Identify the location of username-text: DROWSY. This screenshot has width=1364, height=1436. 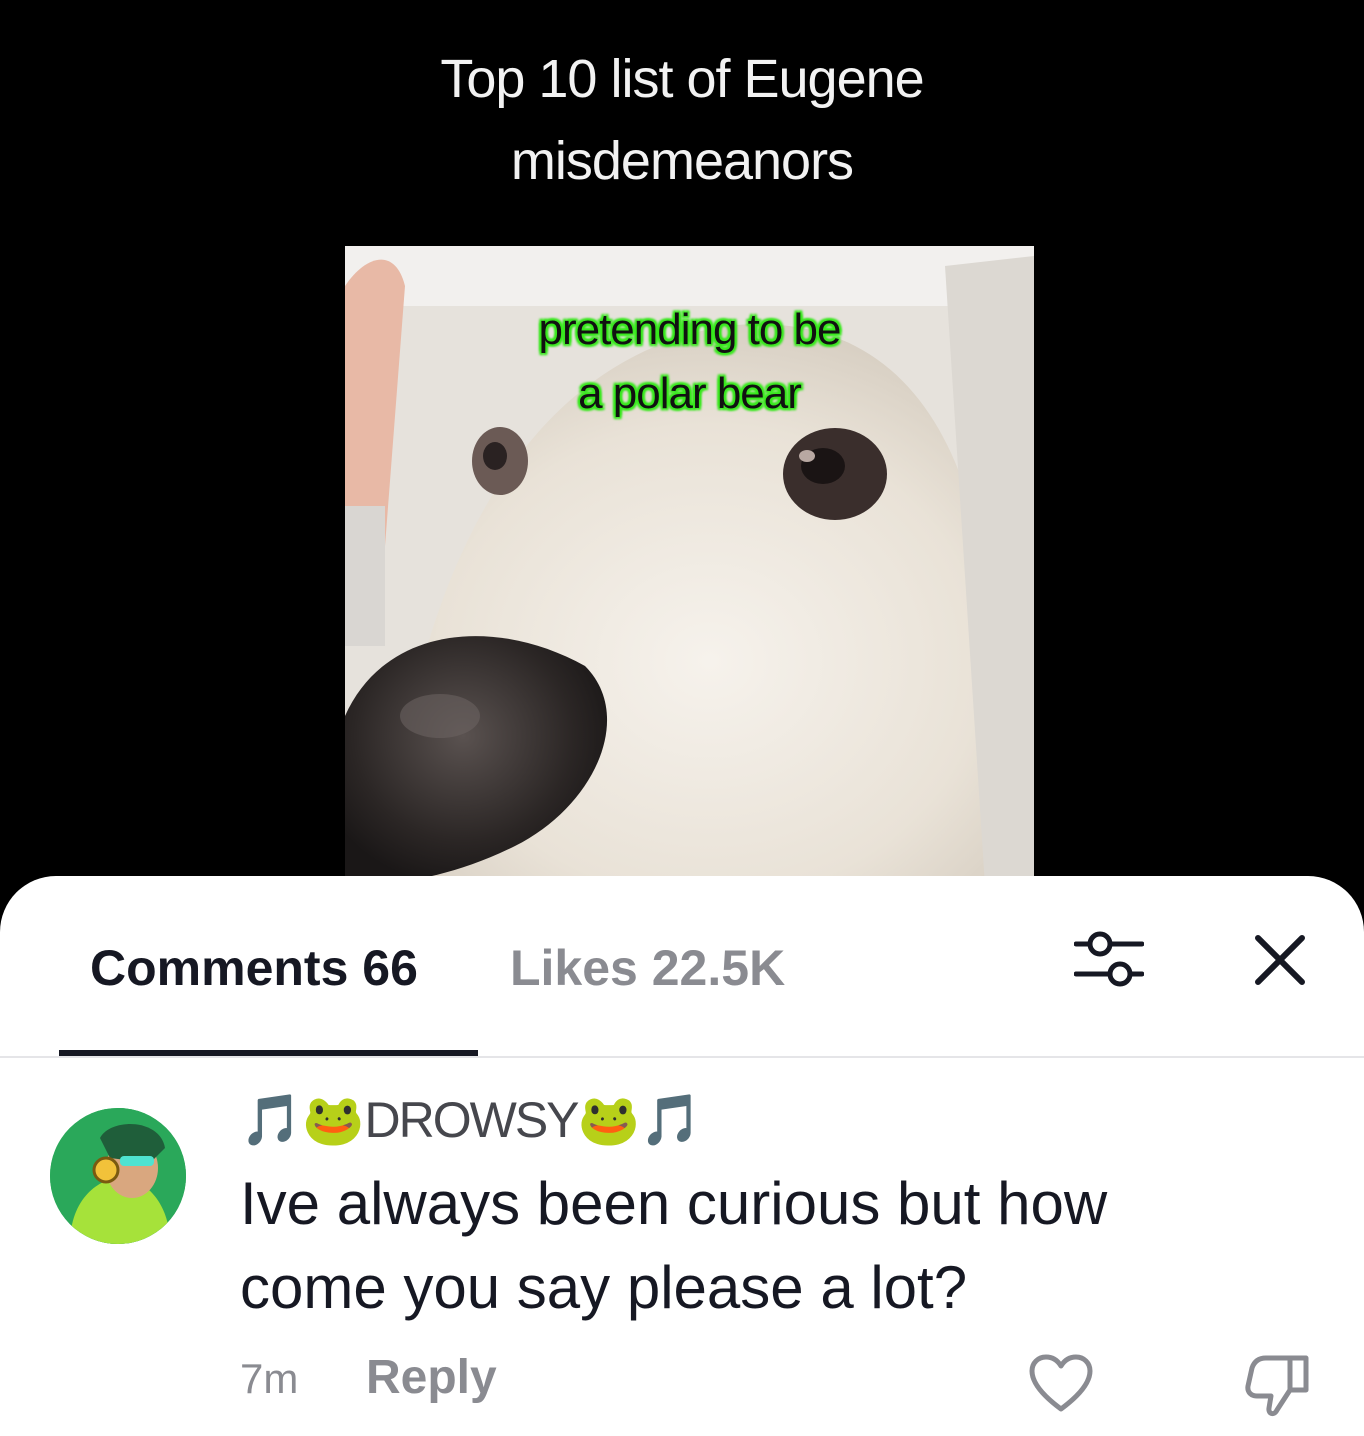
(472, 1120).